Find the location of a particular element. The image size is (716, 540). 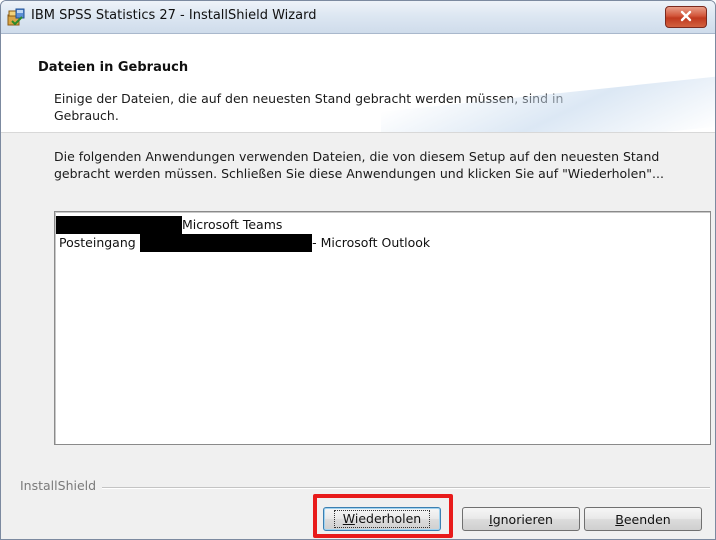

close-icon is located at coordinates (686, 17).